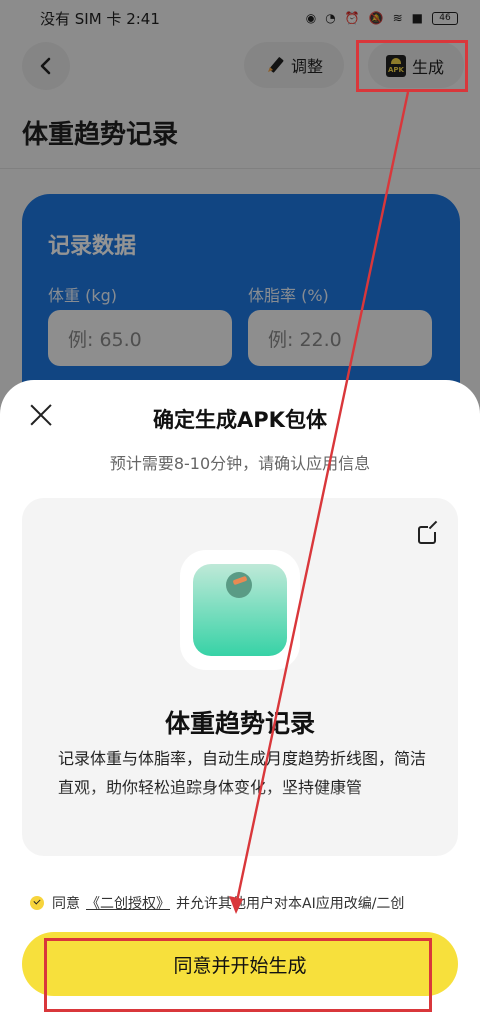  I want to click on license-link: 《二创授权》, so click(128, 903).